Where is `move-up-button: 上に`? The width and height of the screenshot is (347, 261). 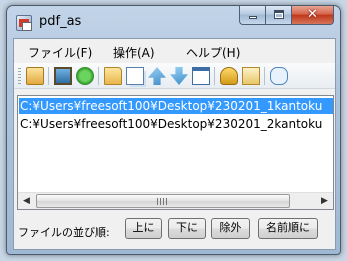 move-up-button: 上に is located at coordinates (143, 228).